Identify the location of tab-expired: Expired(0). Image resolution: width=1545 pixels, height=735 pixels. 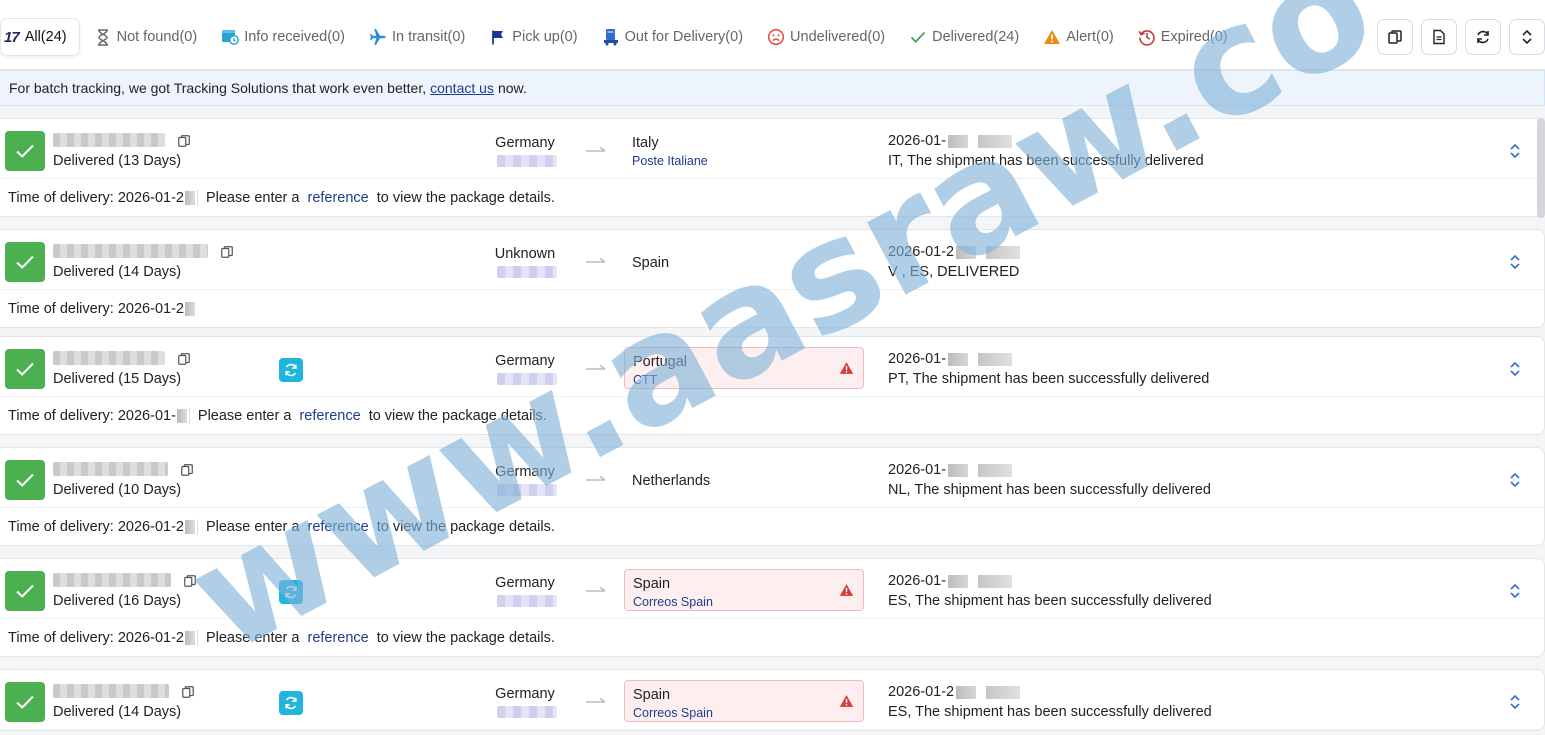
(1183, 37).